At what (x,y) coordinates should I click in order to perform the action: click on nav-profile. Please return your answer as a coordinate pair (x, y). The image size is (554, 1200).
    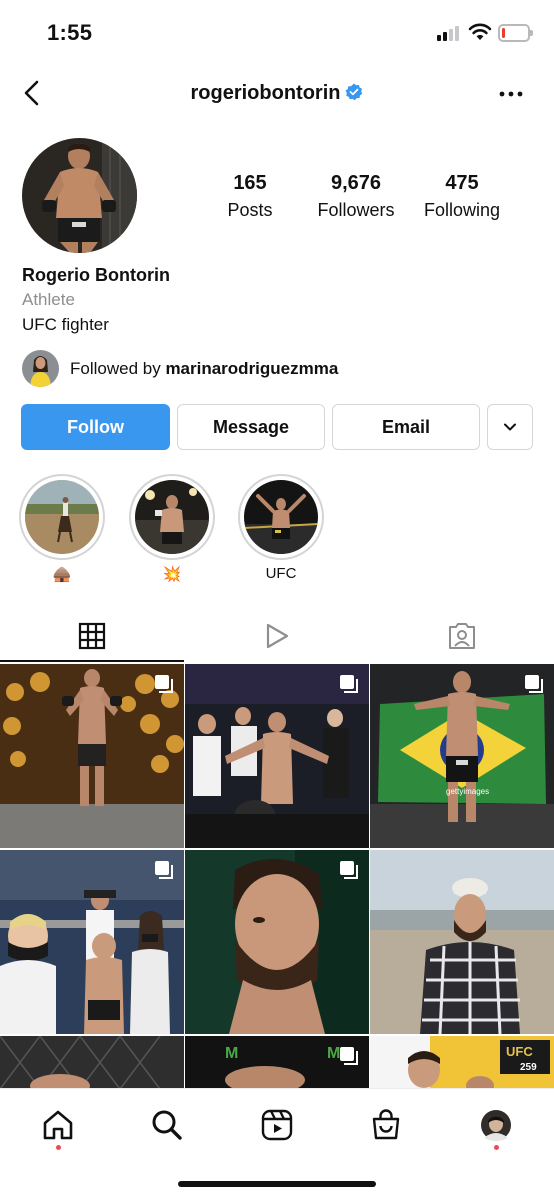
    Looking at the image, I should click on (496, 1125).